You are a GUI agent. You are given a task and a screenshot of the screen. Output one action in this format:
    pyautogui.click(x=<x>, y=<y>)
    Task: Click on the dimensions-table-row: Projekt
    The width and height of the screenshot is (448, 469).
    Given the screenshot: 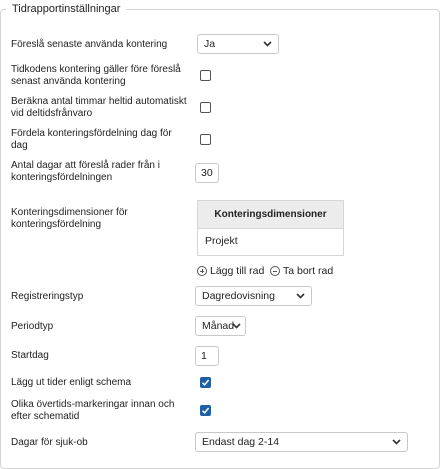 What is the action you would take?
    pyautogui.click(x=270, y=242)
    